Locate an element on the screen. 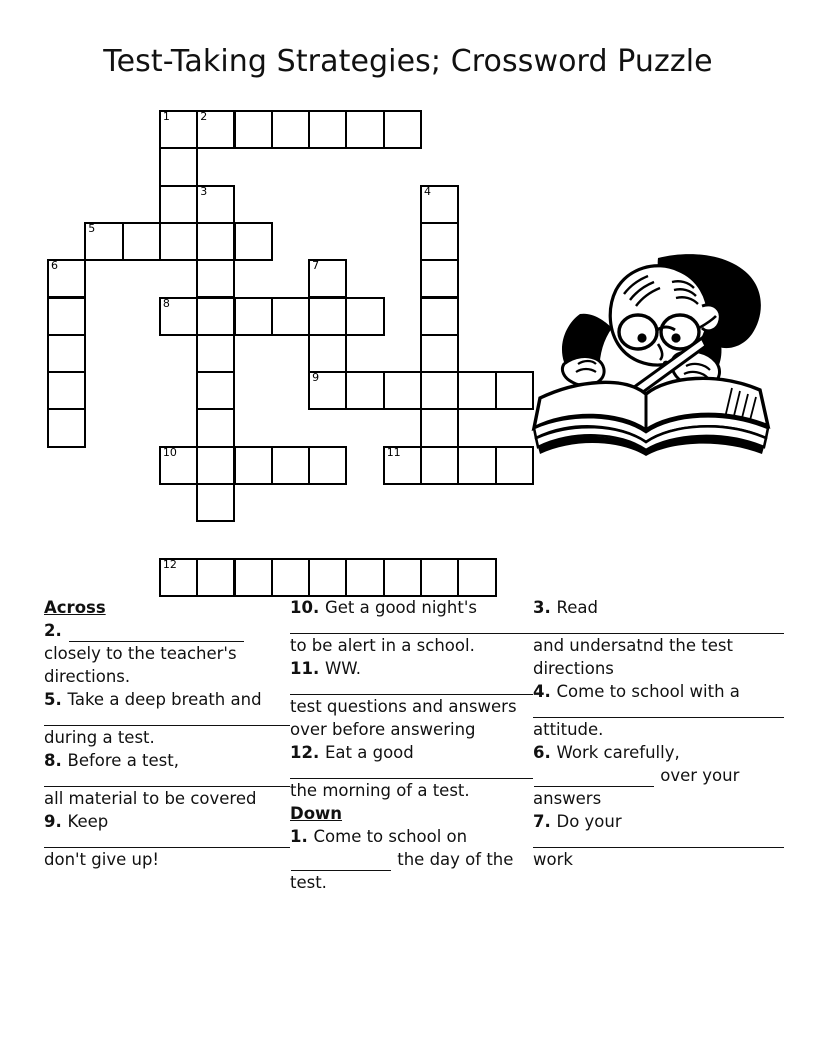 The height and width of the screenshot is (1056, 816). clue-text: don't give up! is located at coordinates (102, 859).